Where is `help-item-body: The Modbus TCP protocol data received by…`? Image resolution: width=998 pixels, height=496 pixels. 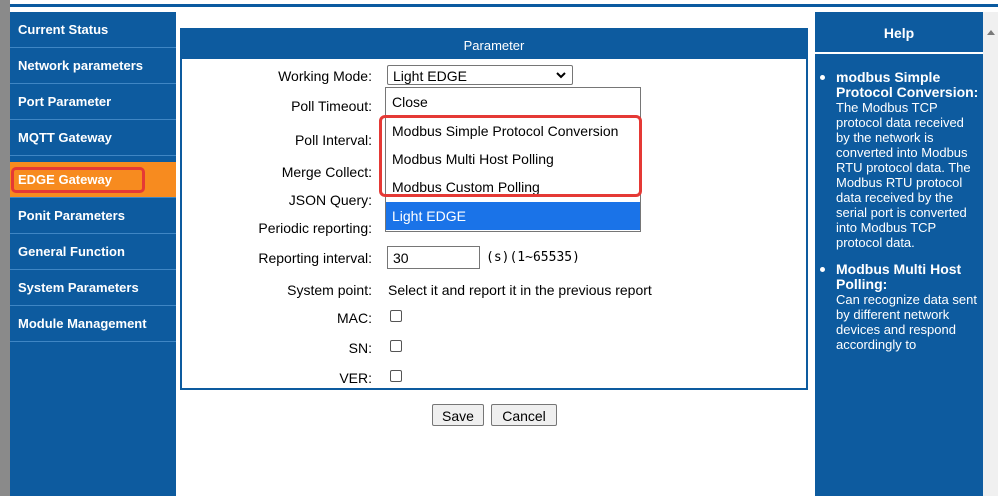
help-item-body: The Modbus TCP protocol data received by… is located at coordinates (903, 175).